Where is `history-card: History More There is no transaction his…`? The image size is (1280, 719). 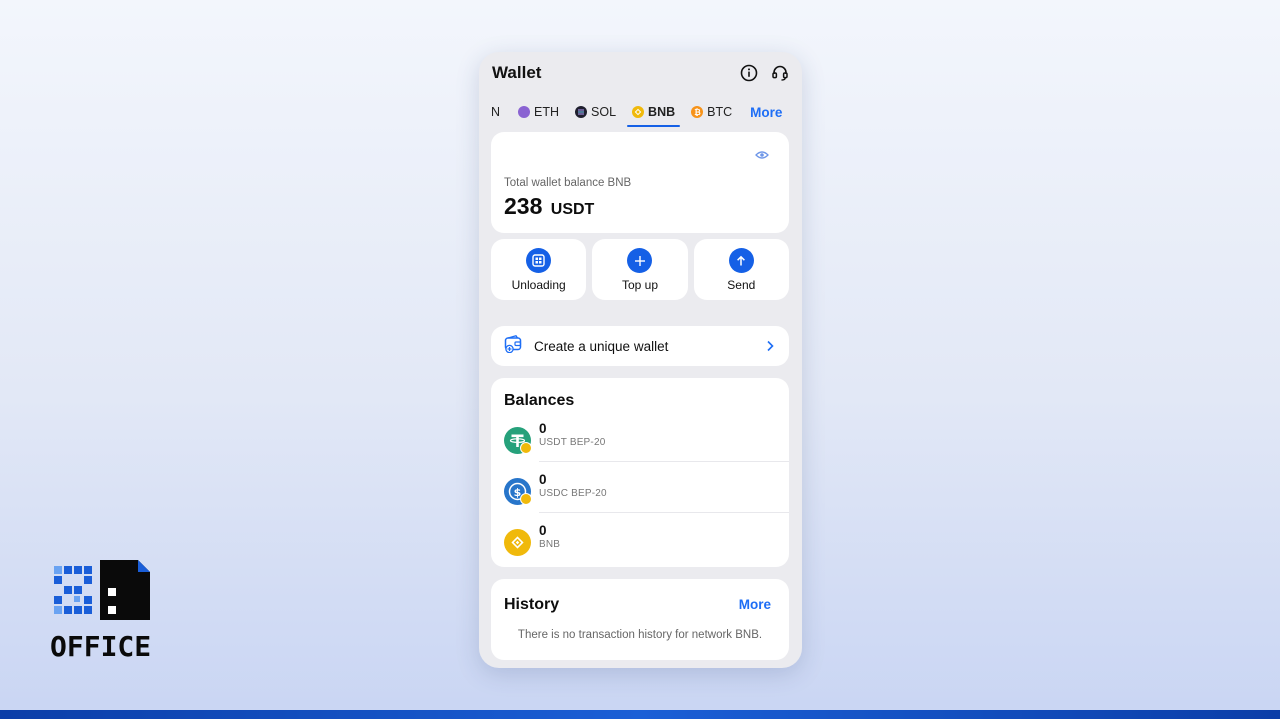
history-card: History More There is no transaction his… is located at coordinates (640, 619).